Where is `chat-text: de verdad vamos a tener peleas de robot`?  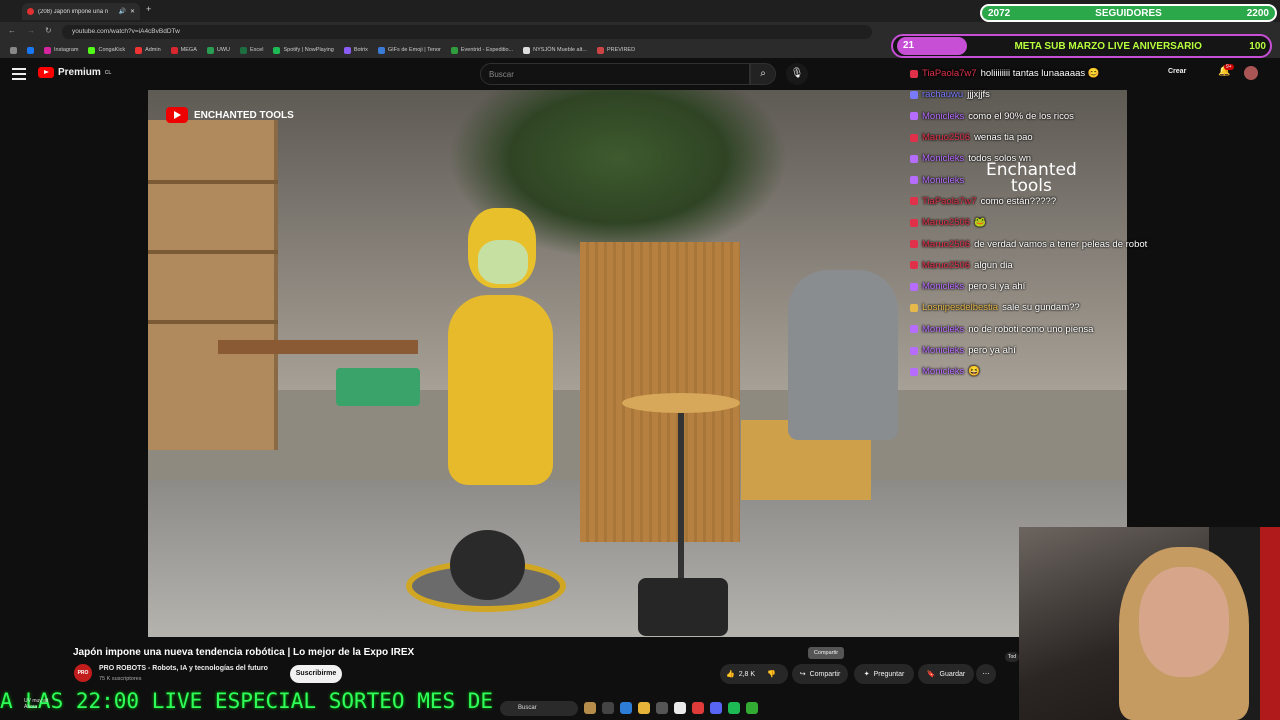 chat-text: de verdad vamos a tener peleas de robot is located at coordinates (1061, 244).